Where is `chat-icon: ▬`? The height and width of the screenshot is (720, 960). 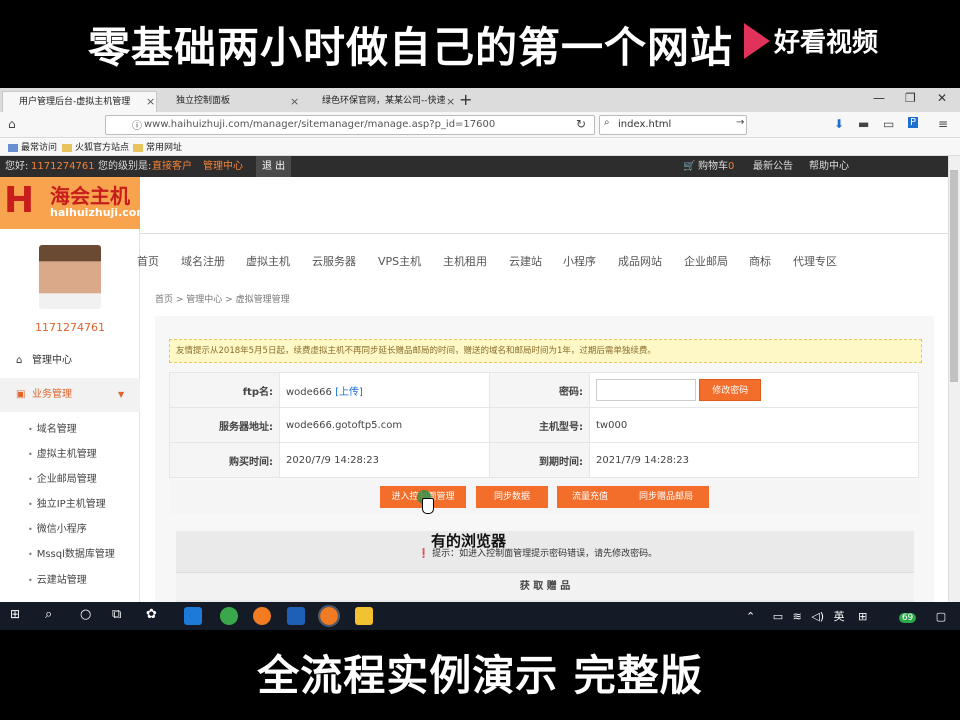
chat-icon: ▬ is located at coordinates (863, 124).